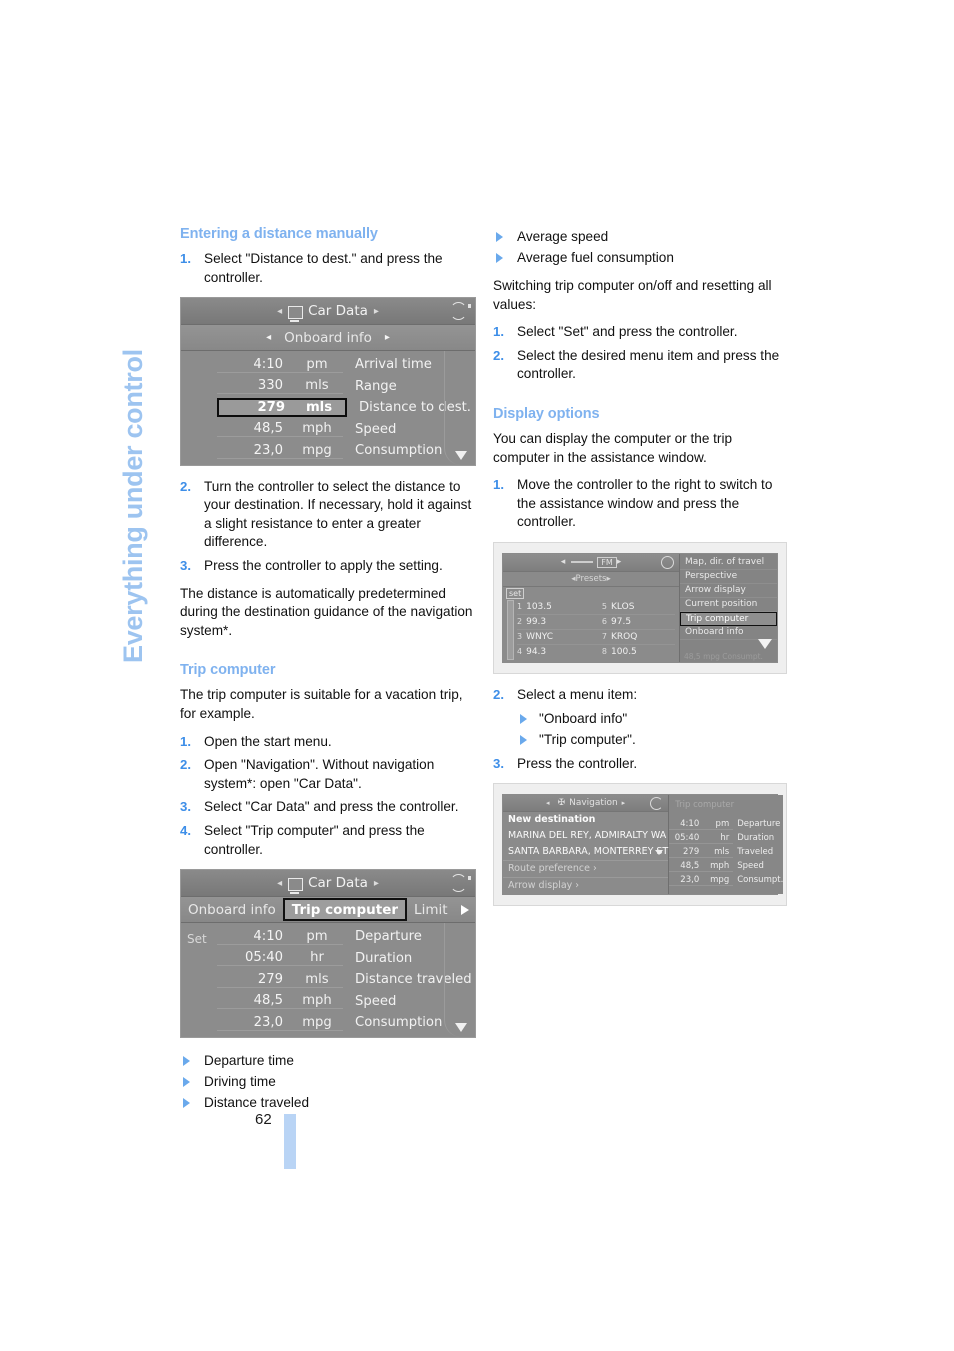 This screenshot has width=954, height=1351. Describe the element at coordinates (726, 852) in the screenshot. I see `table-row: 279 mls Traveled` at that location.